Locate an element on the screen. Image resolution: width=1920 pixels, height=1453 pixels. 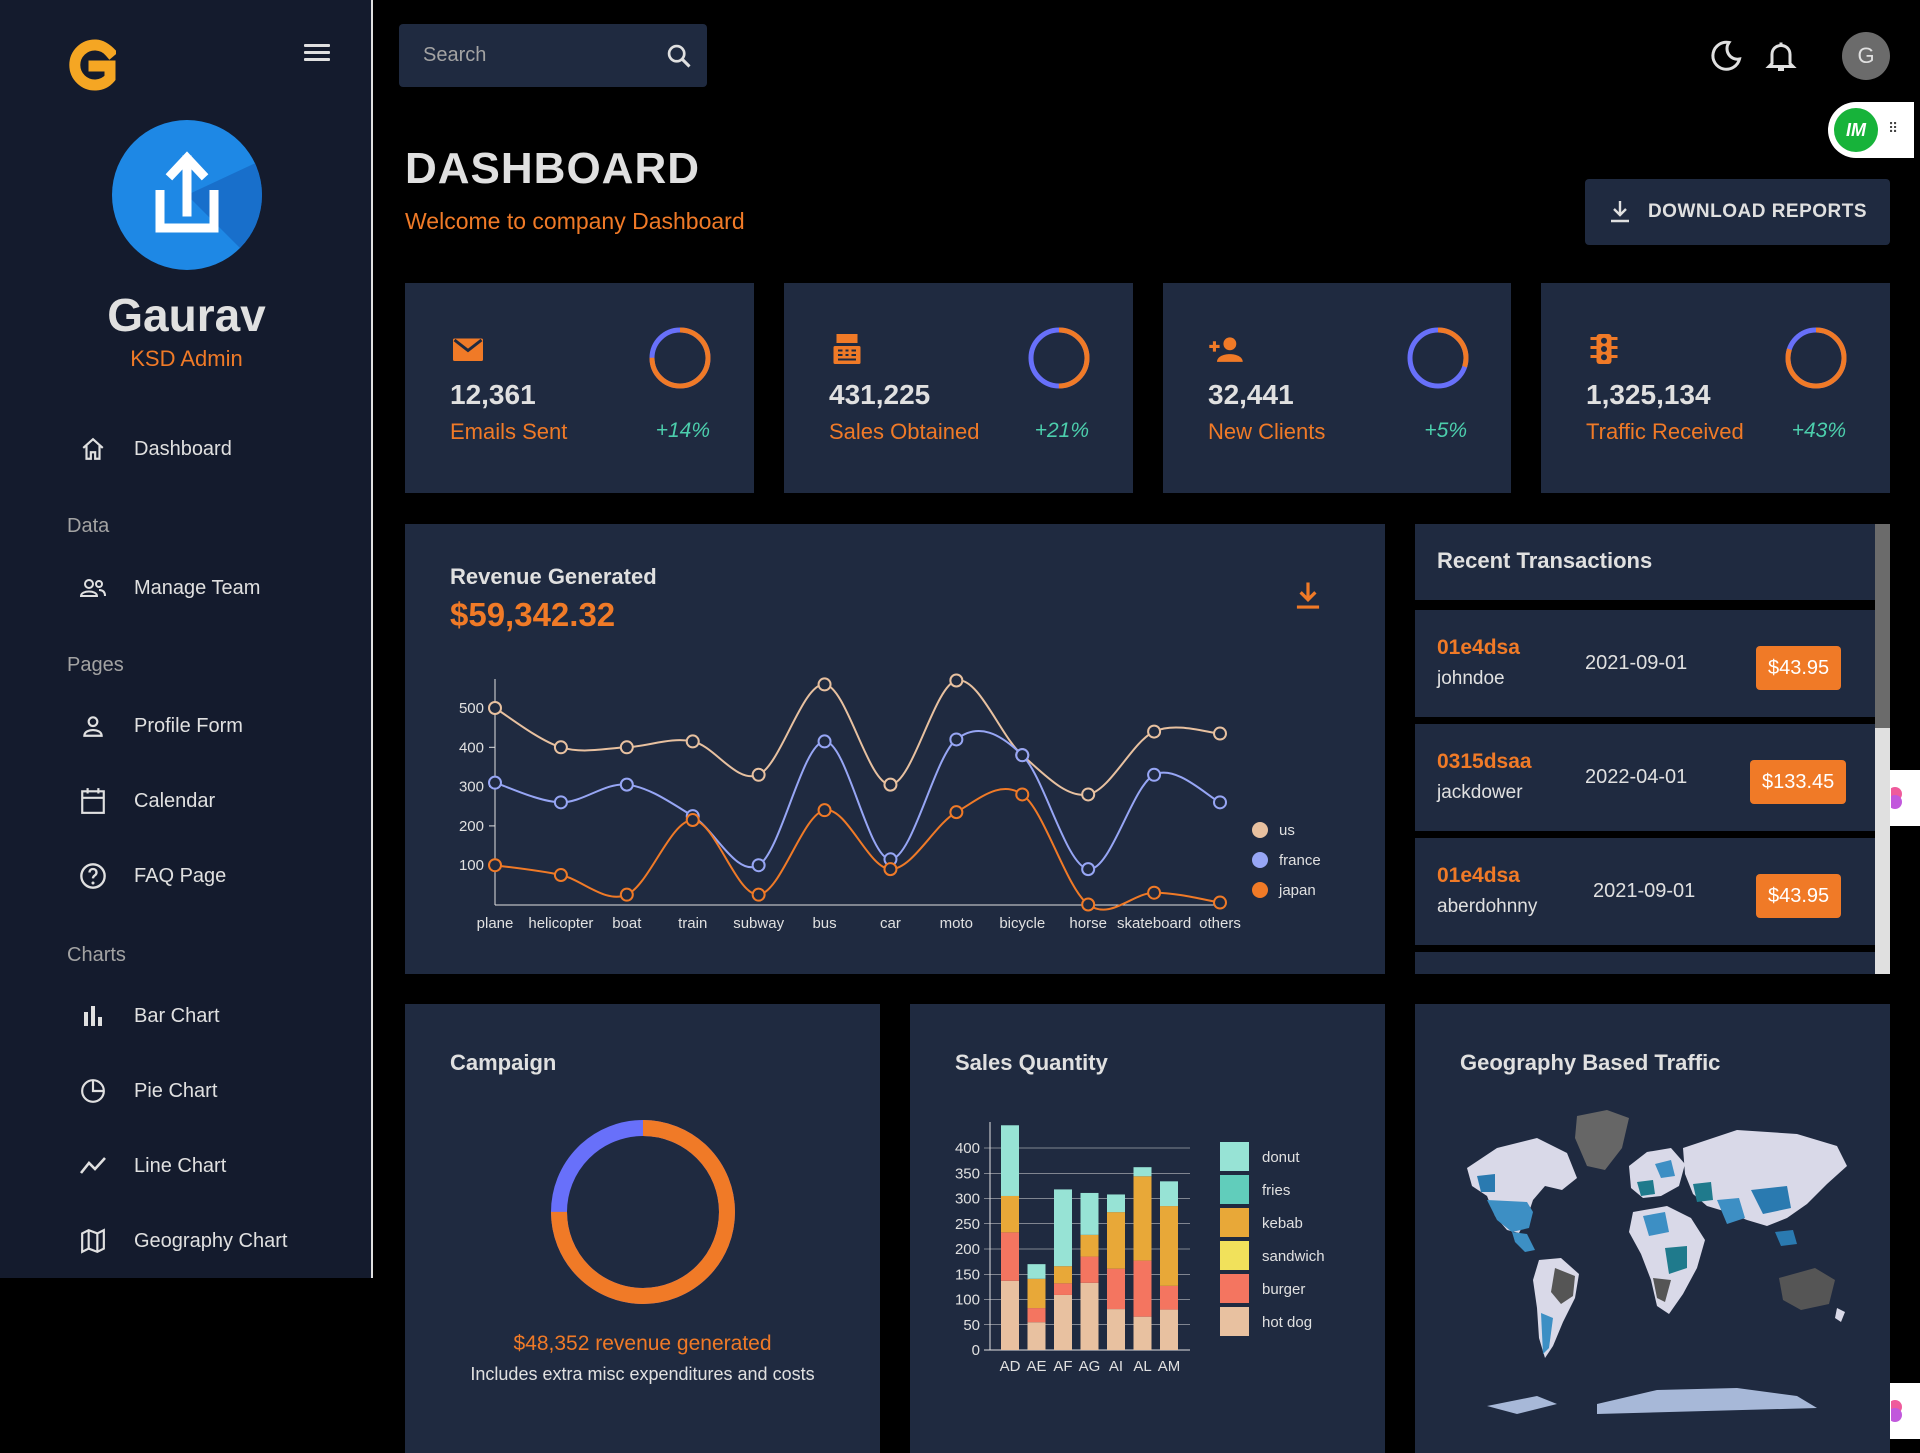
search-input is located at coordinates (533, 55).